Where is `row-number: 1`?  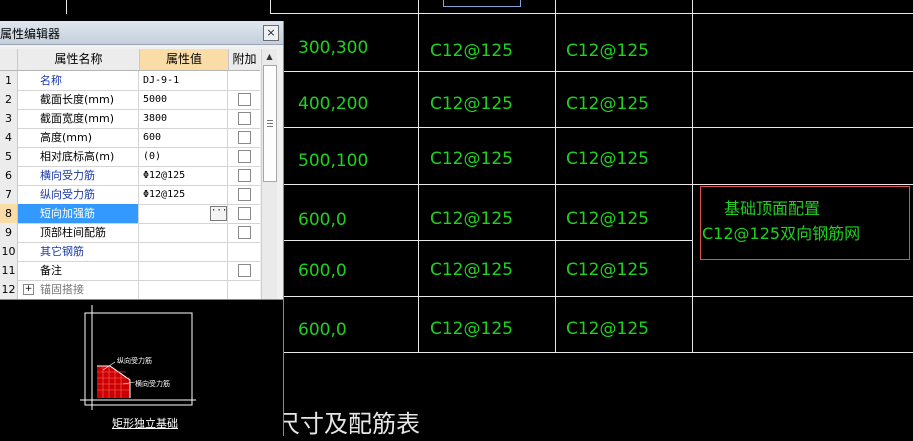
row-number: 1 is located at coordinates (9, 80).